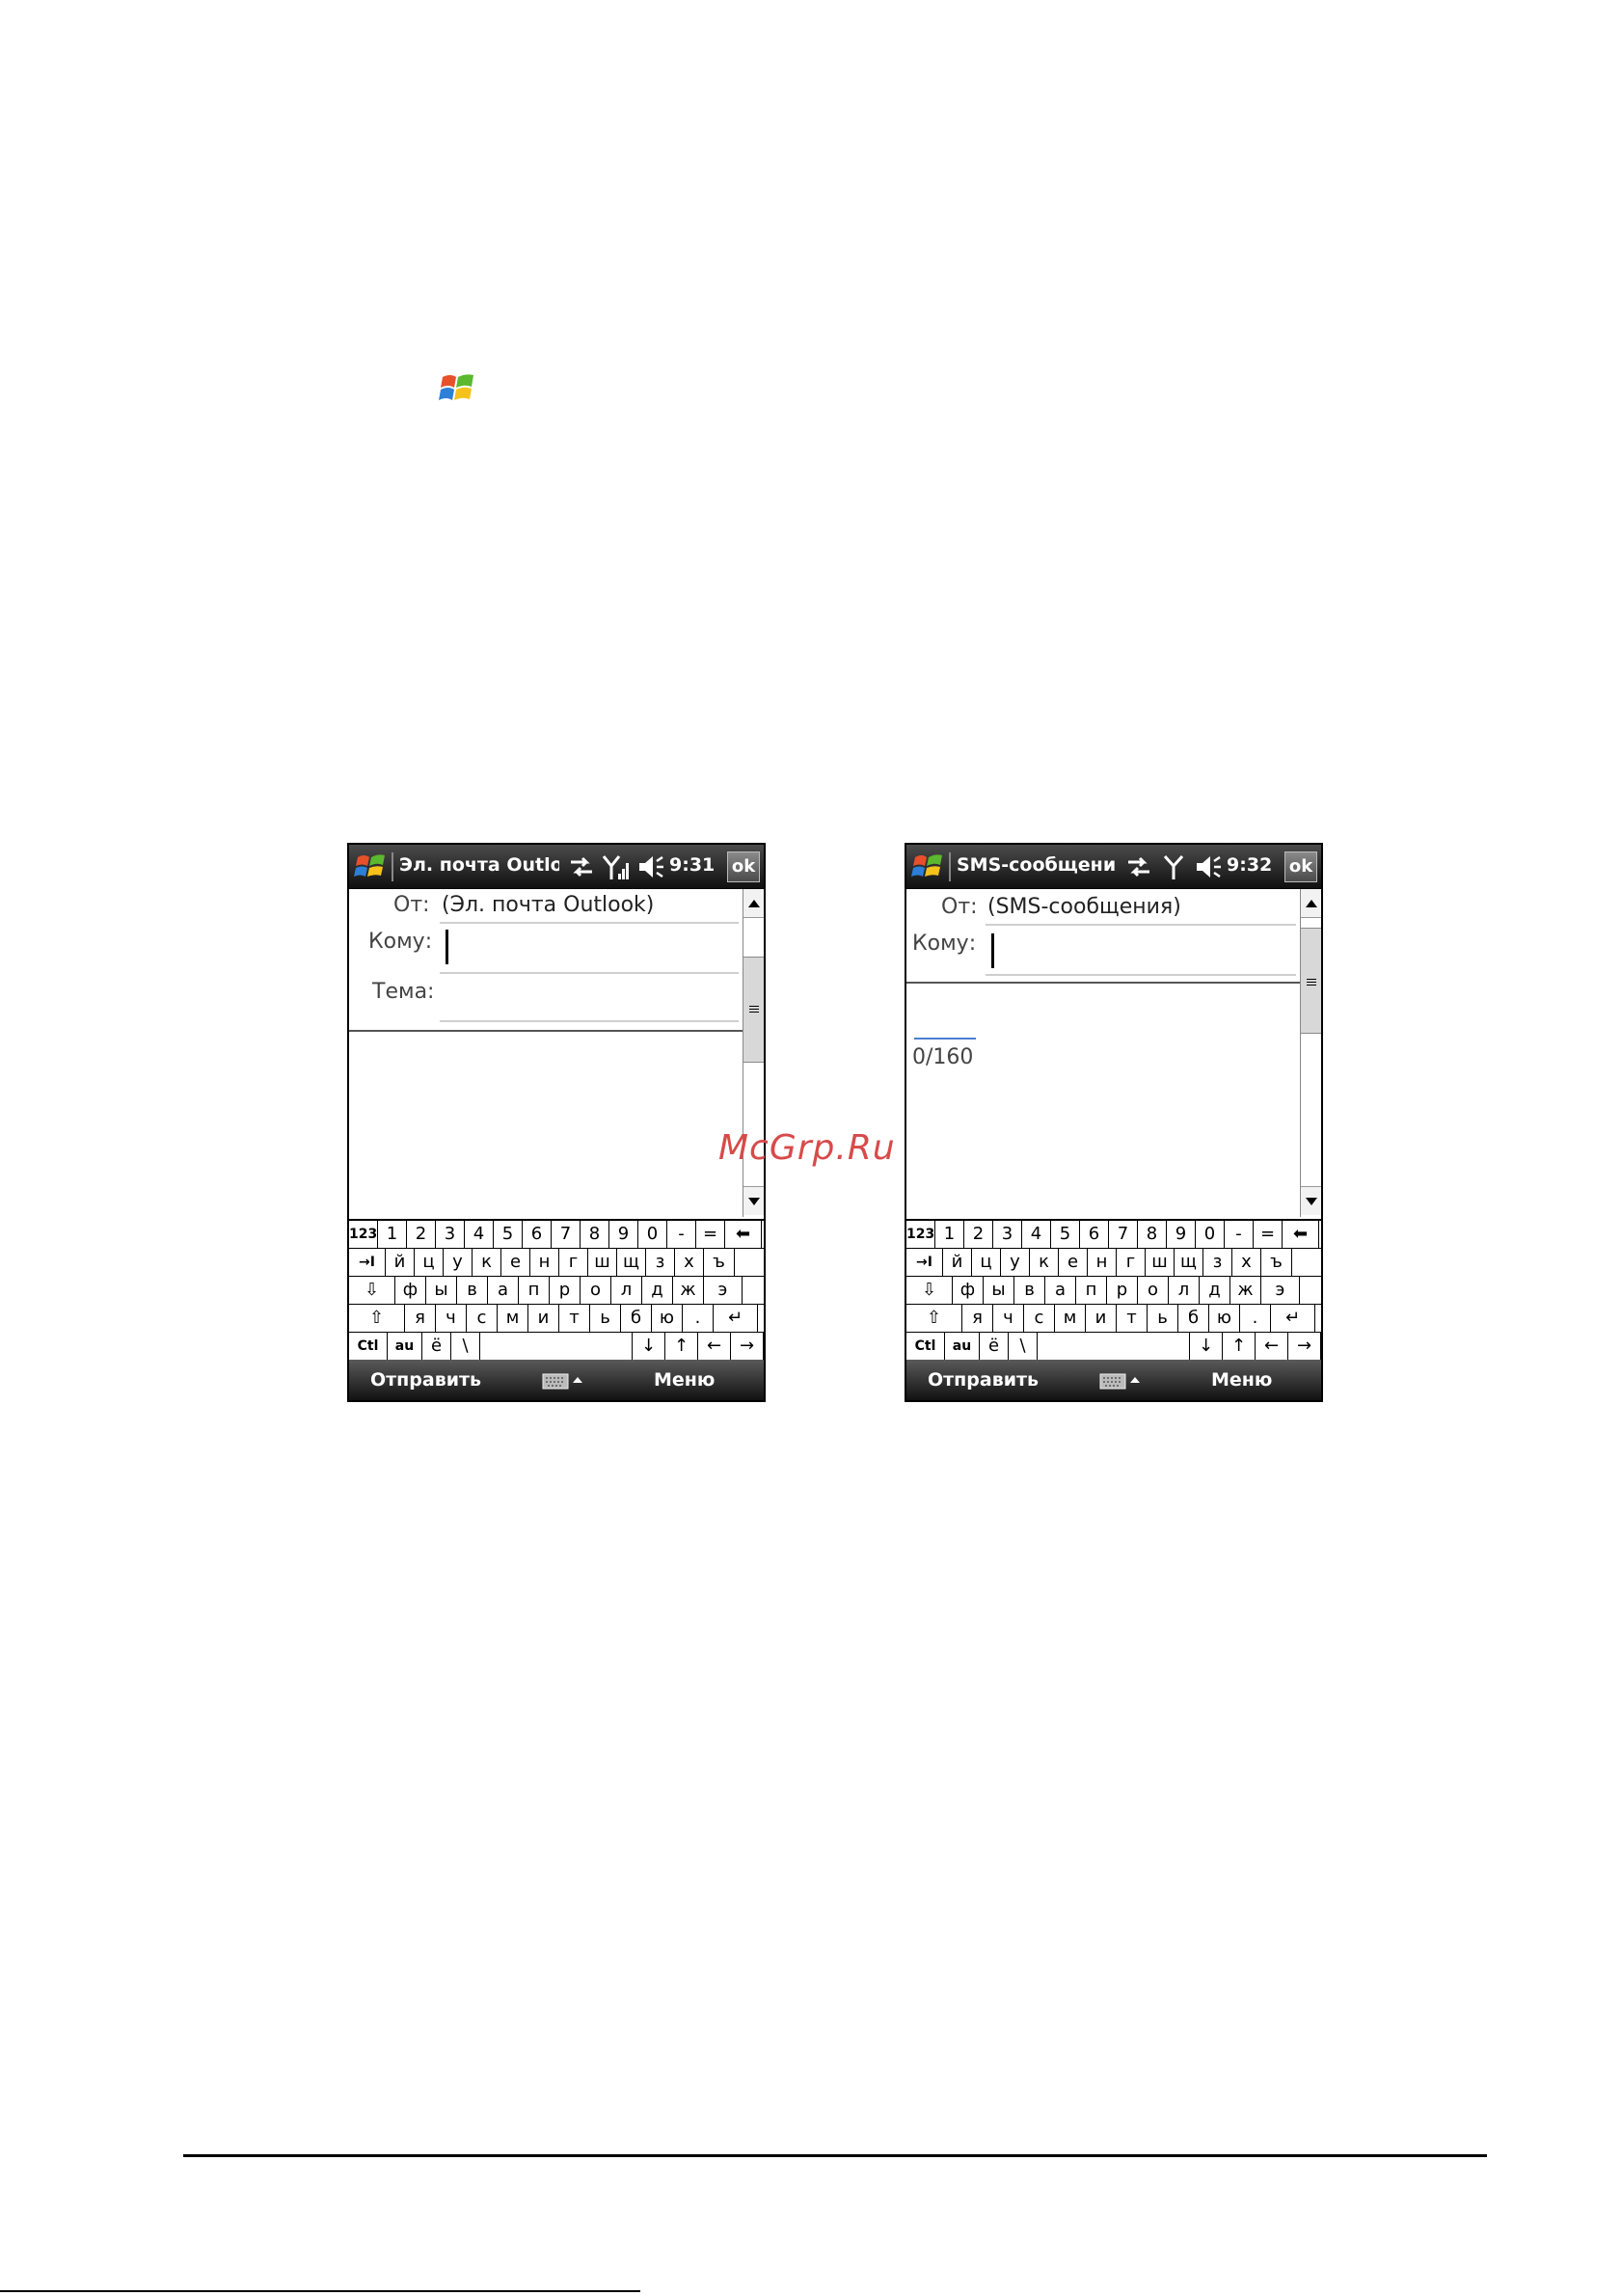 This screenshot has height=2296, width=1621. Describe the element at coordinates (1311, 981) in the screenshot. I see `scroll-thumb` at that location.